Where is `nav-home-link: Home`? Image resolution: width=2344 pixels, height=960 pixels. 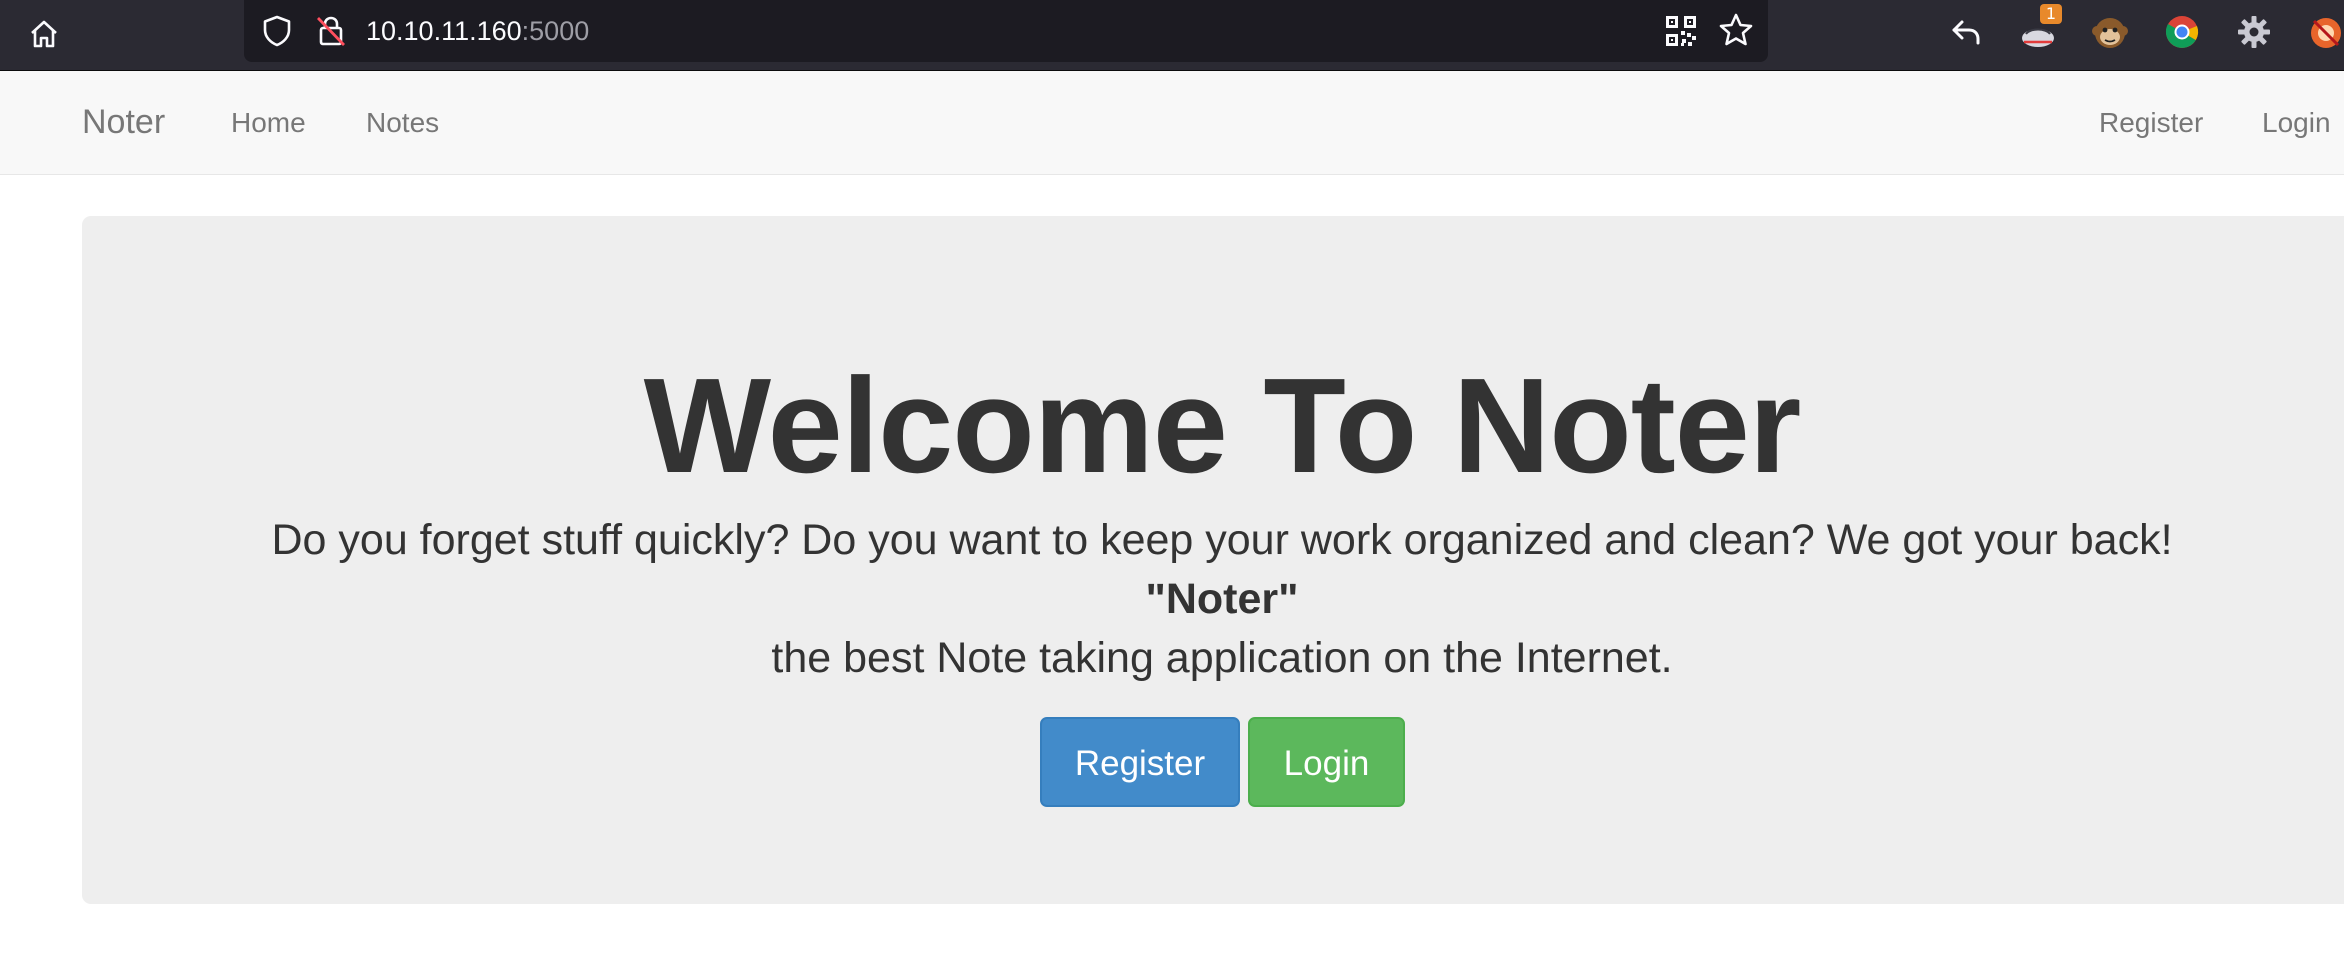
nav-home-link: Home is located at coordinates (268, 123).